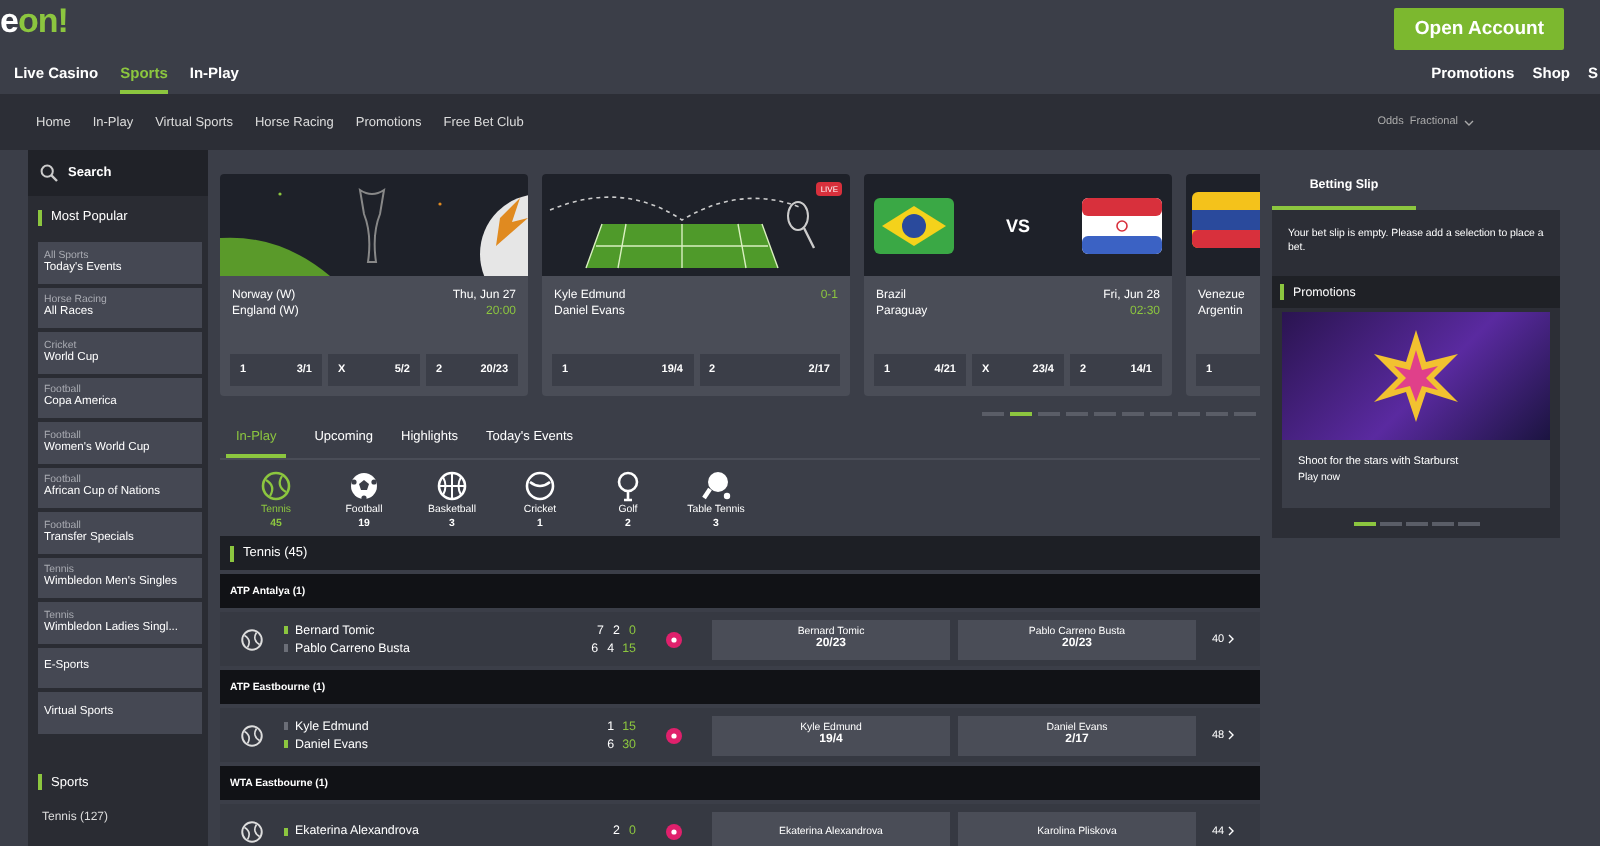 Image resolution: width=1600 pixels, height=846 pixels. I want to click on tennis-icon, so click(276, 486).